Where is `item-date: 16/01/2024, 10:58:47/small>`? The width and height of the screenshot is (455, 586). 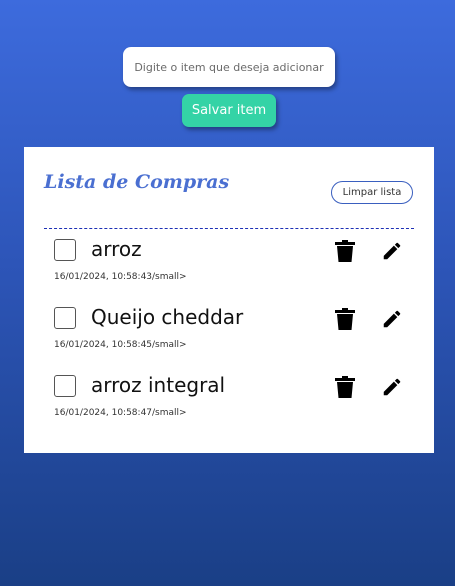 item-date: 16/01/2024, 10:58:47/small> is located at coordinates (120, 413).